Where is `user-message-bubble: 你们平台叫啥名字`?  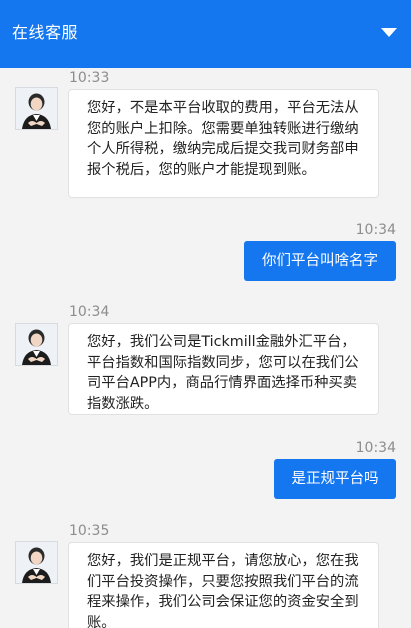 user-message-bubble: 你们平台叫啥名字 is located at coordinates (320, 261).